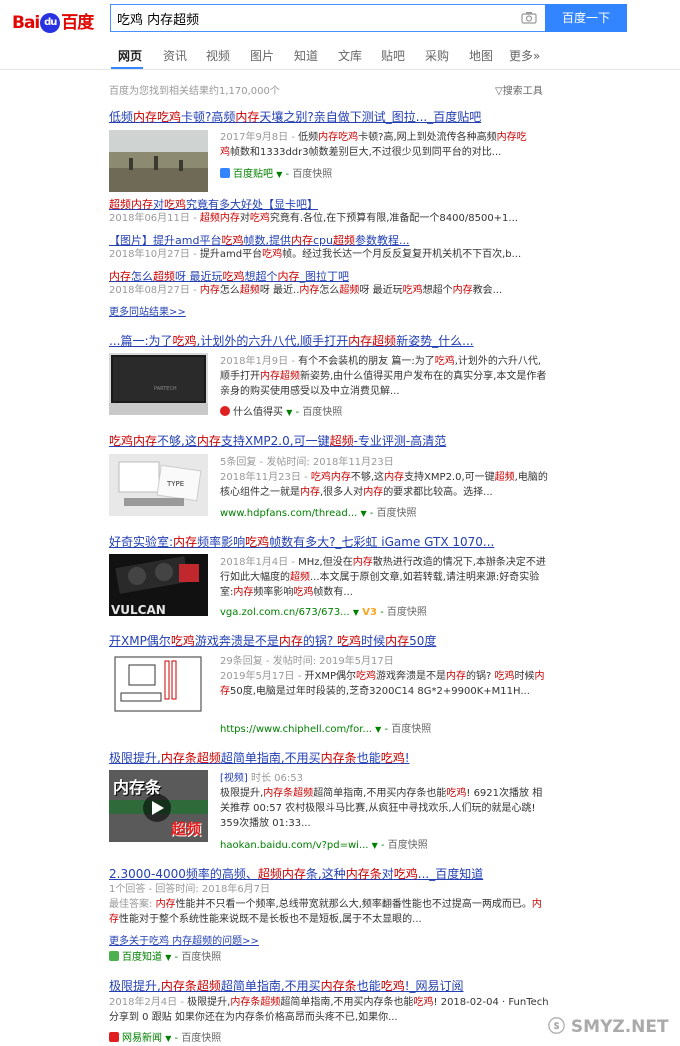 Image resolution: width=680 pixels, height=1046 pixels. I want to click on zhidao-icon, so click(114, 956).